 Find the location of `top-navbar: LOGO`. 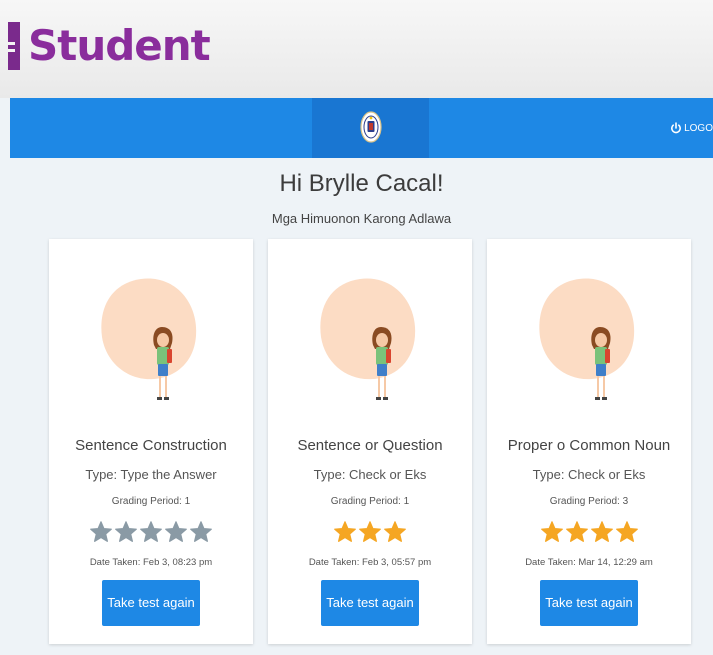

top-navbar: LOGO is located at coordinates (361, 128).